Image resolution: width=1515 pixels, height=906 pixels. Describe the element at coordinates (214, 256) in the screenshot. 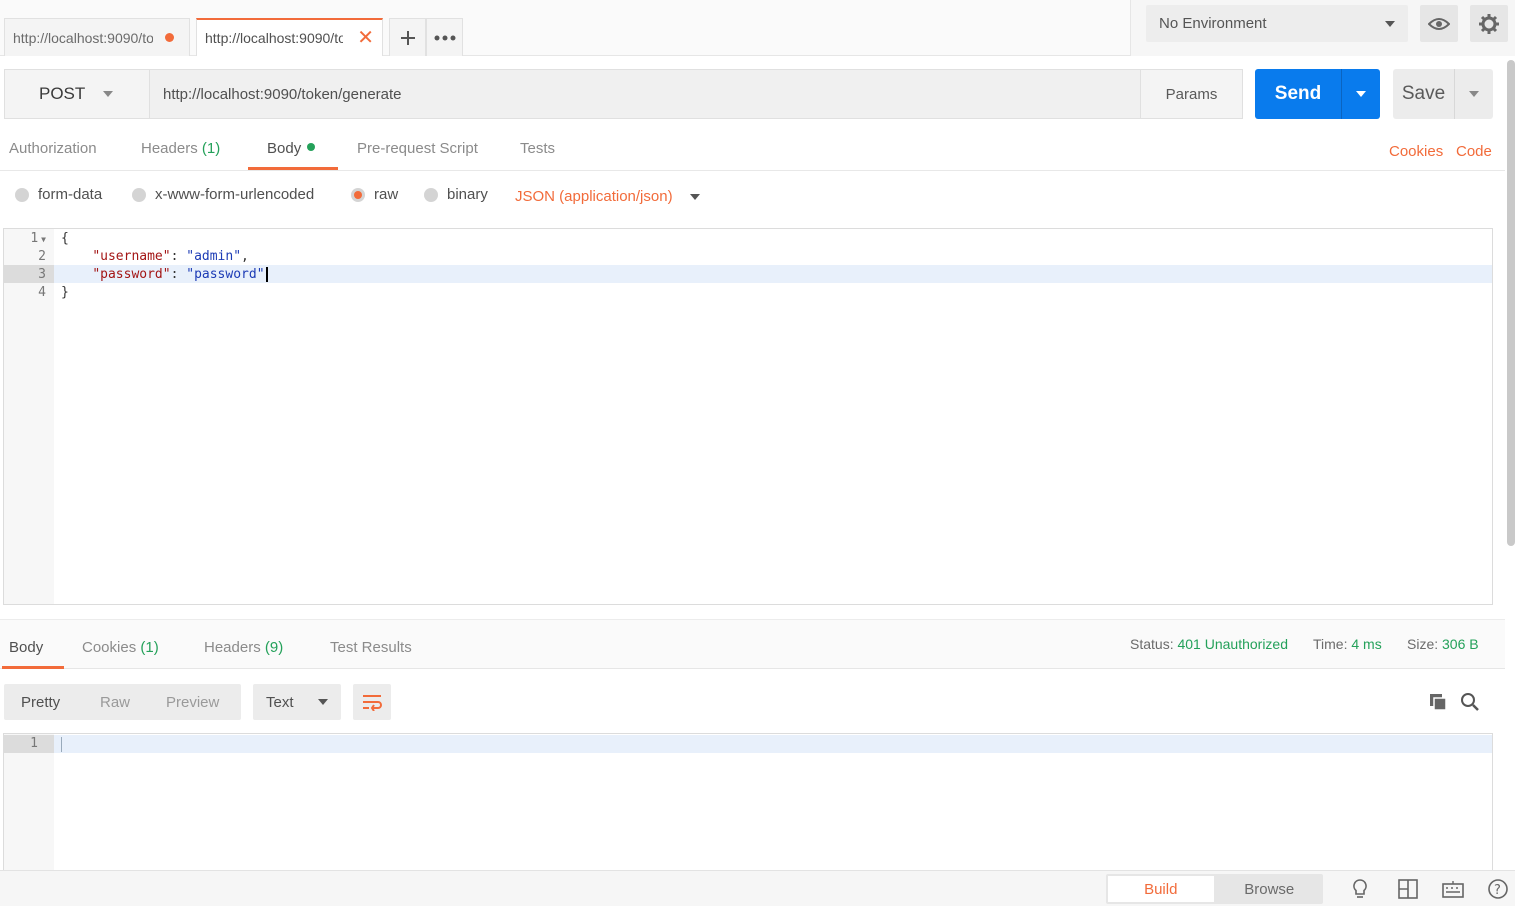

I see `json-value: "admin"` at that location.